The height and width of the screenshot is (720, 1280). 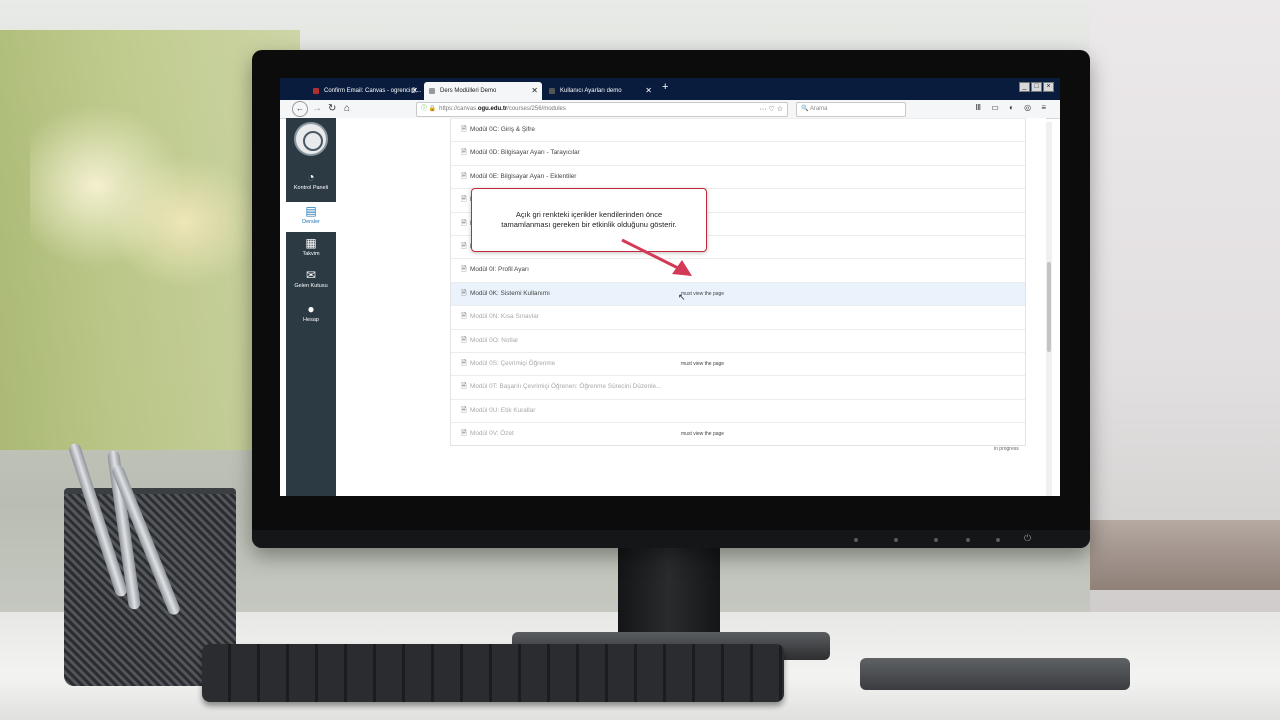 I want to click on nav-item-courses: ▤ Dersler, so click(x=311, y=217).